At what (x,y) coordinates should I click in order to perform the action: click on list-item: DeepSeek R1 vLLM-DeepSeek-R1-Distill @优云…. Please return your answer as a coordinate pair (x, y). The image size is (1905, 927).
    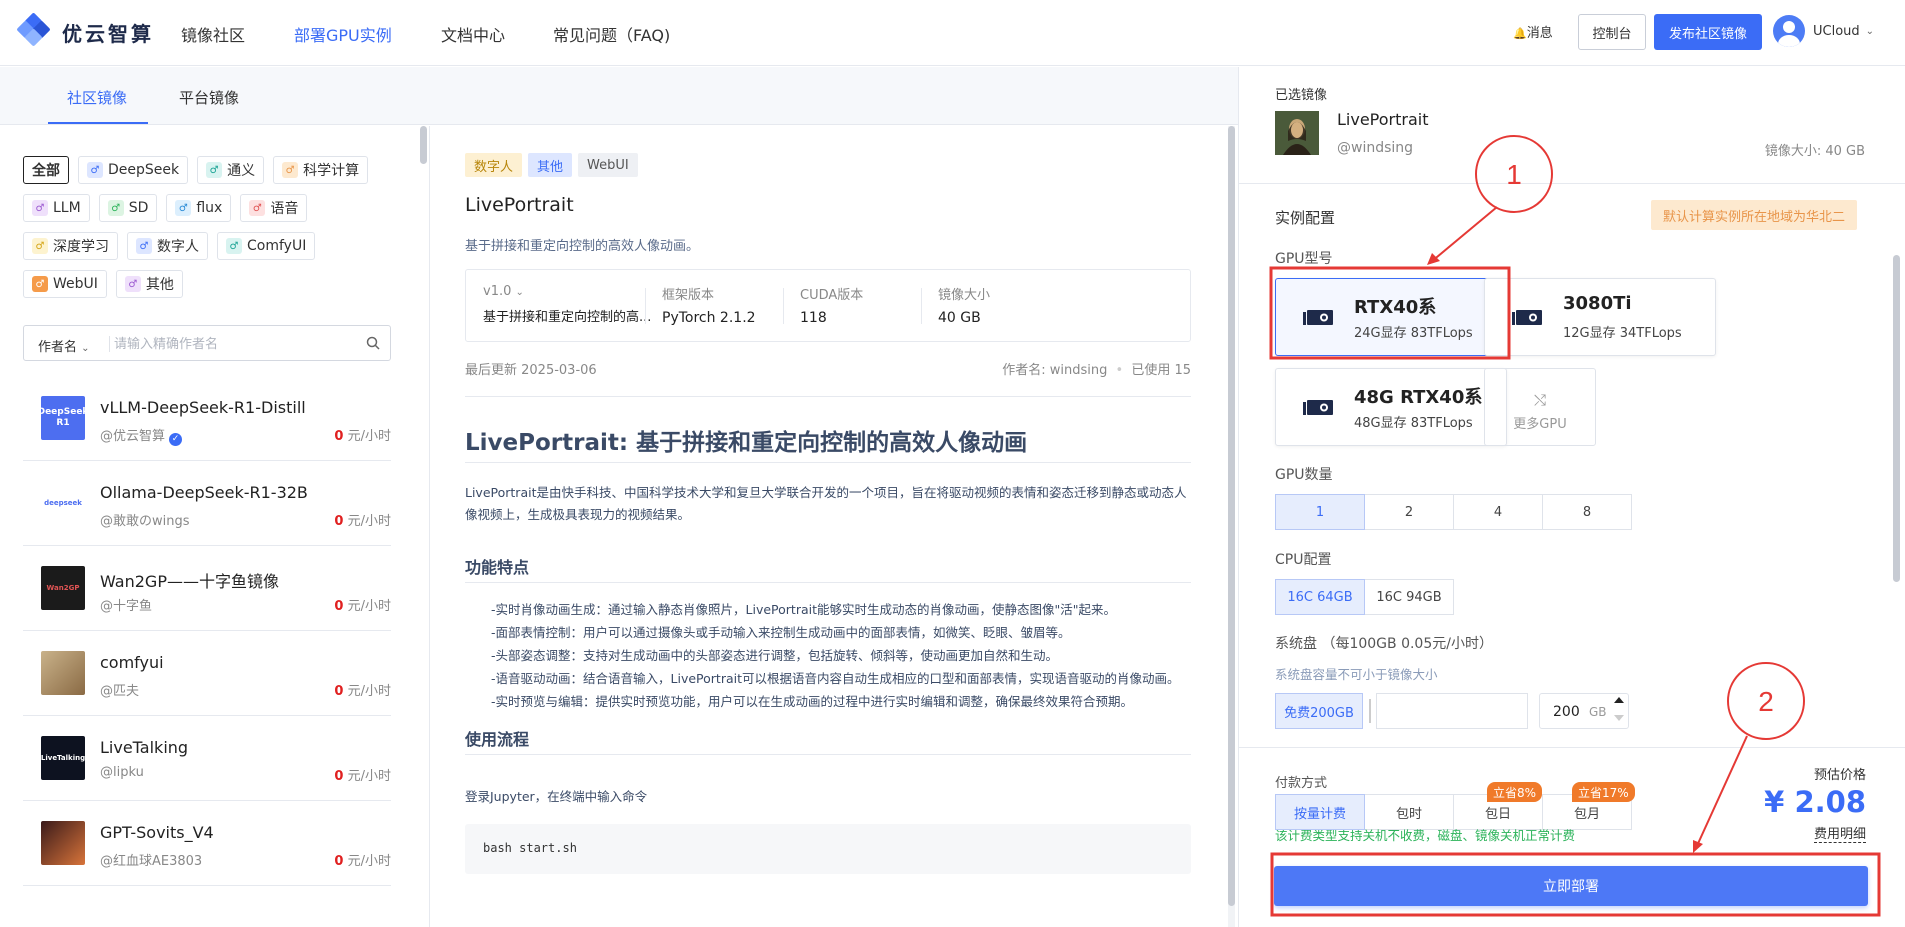
    Looking at the image, I should click on (207, 418).